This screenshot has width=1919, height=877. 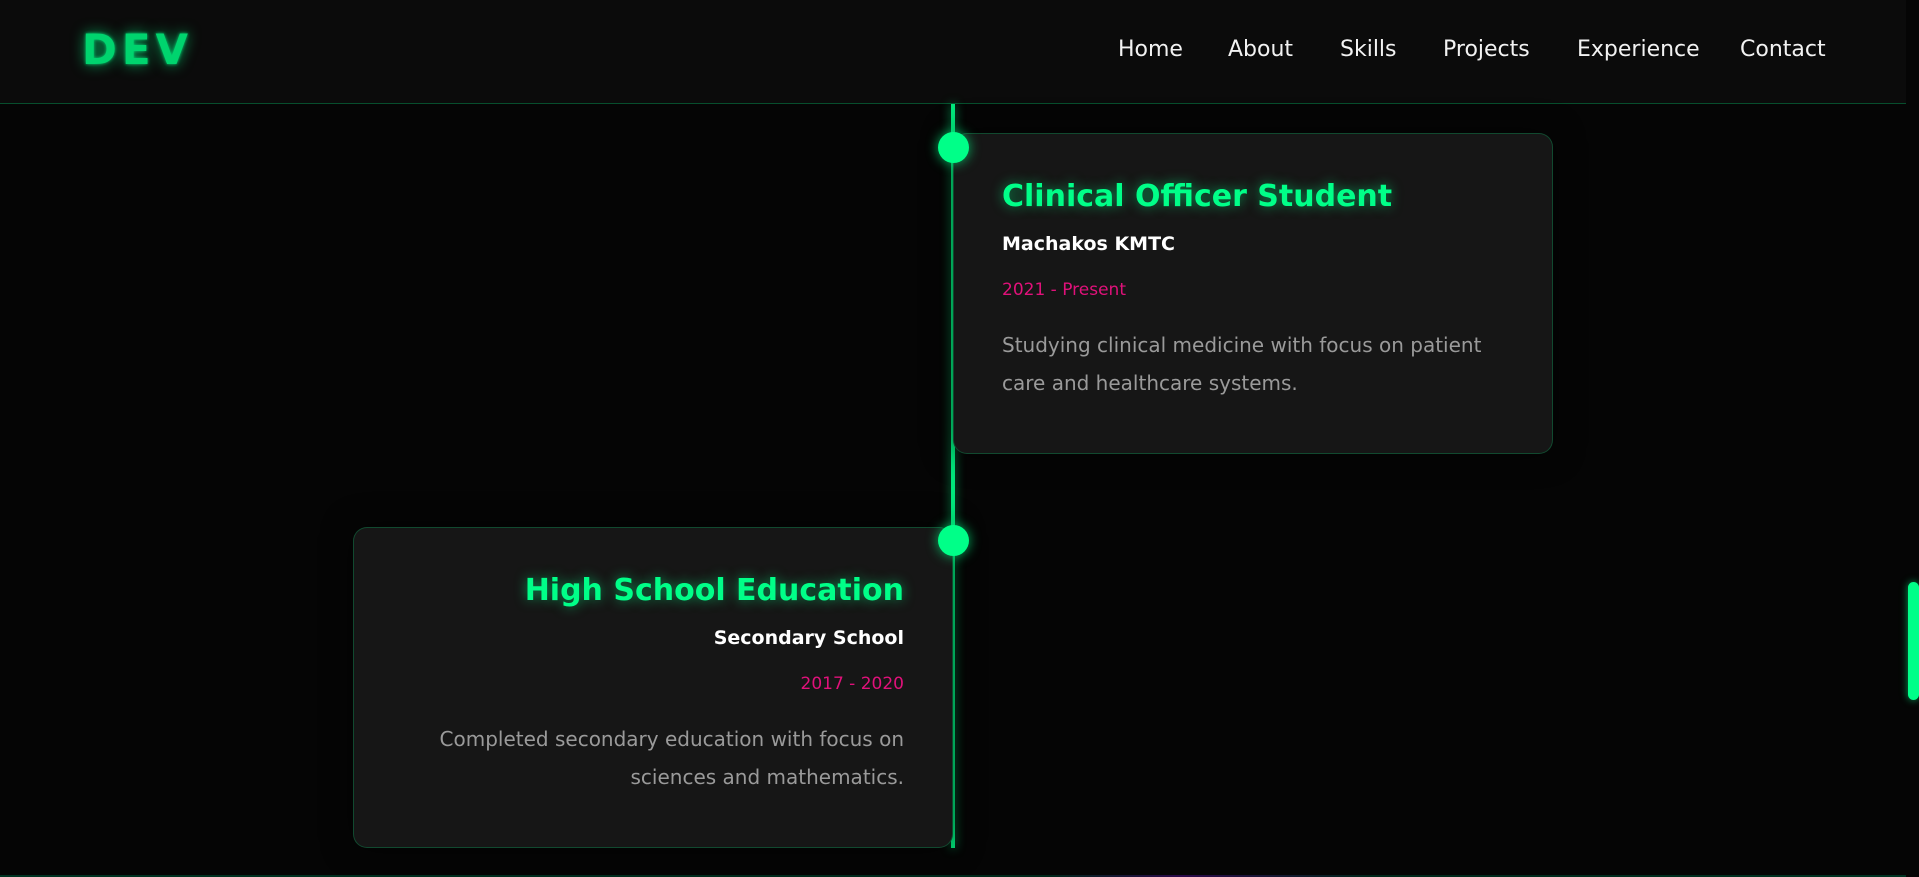 I want to click on timeline-card-title: High School Education, so click(x=714, y=590).